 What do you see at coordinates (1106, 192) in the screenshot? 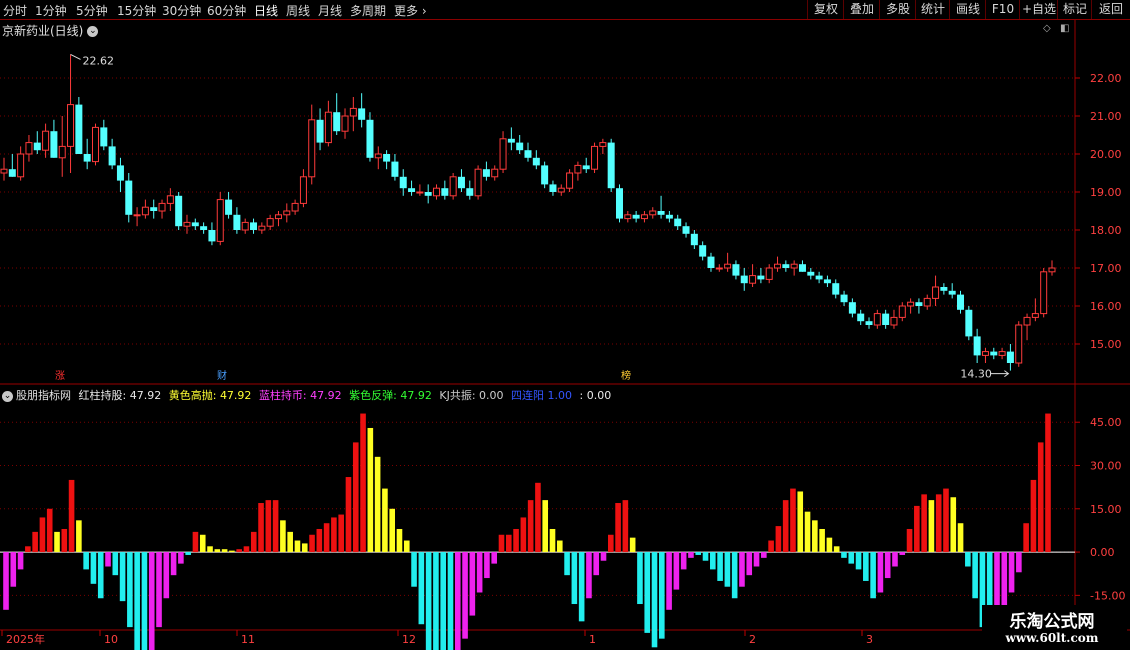
I see `price-tick-label: 19.00` at bounding box center [1106, 192].